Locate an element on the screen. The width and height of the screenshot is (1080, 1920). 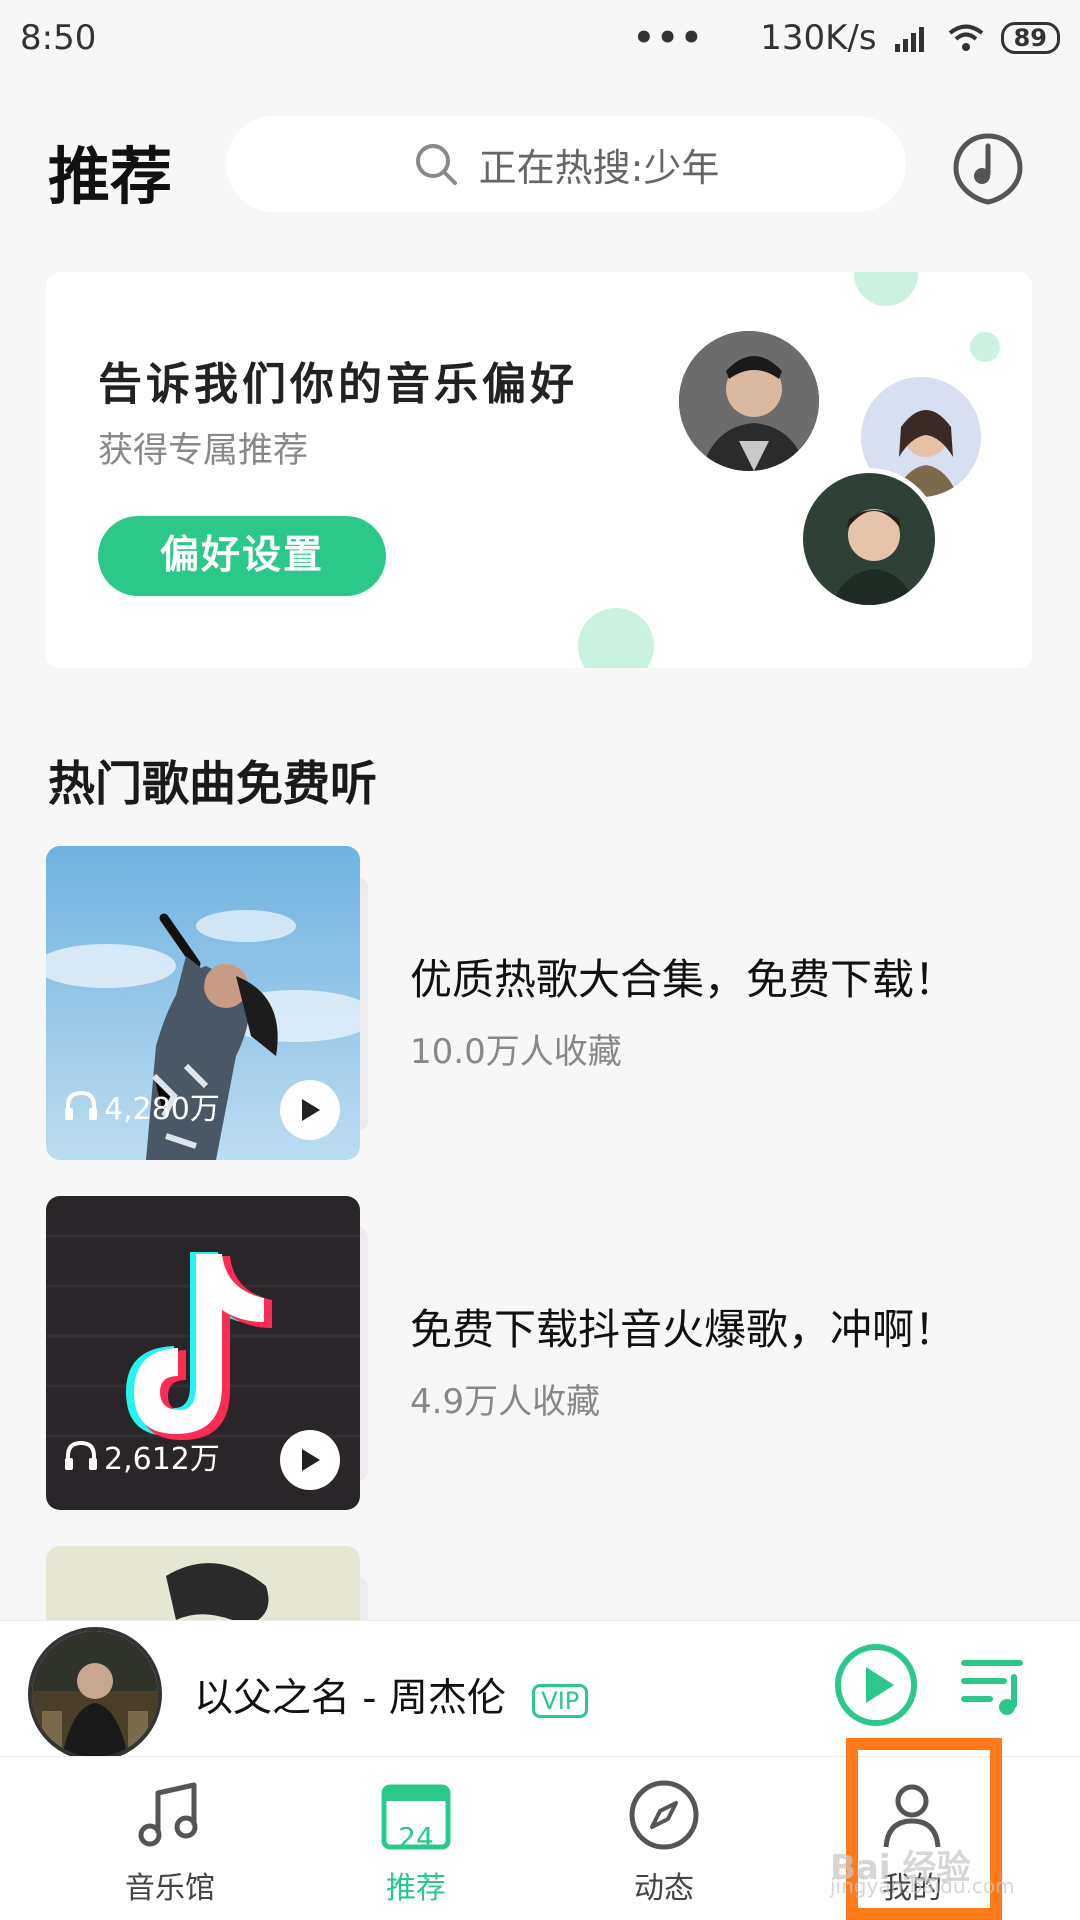
play-count-text: 4,280万 is located at coordinates (162, 1109).